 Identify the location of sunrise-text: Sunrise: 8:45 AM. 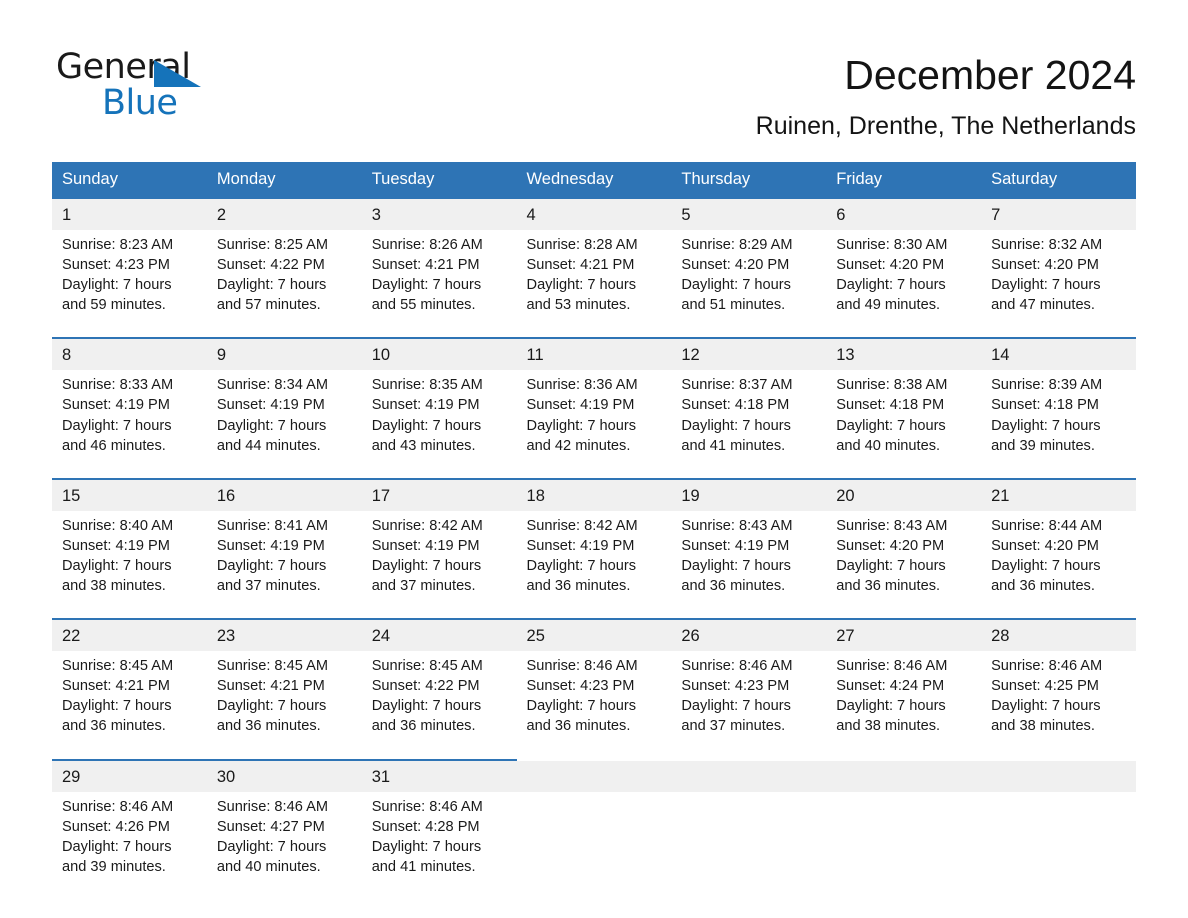
(118, 666).